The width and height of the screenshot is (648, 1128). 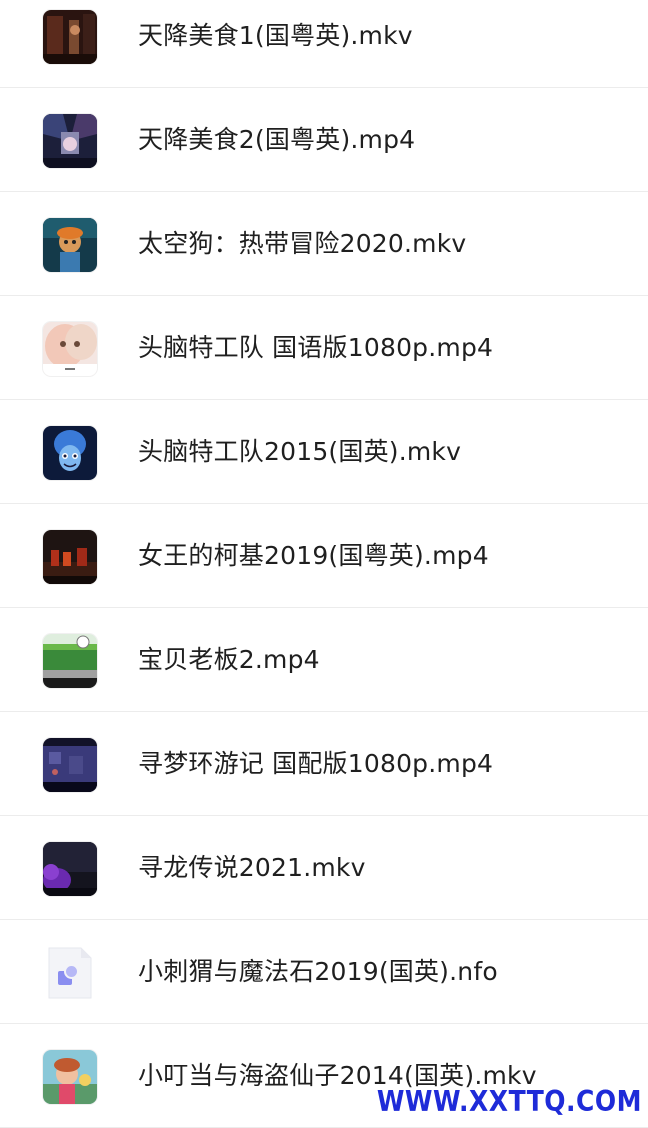 I want to click on list-item: 太空狗：热带冒险2020.mkv, so click(x=324, y=244).